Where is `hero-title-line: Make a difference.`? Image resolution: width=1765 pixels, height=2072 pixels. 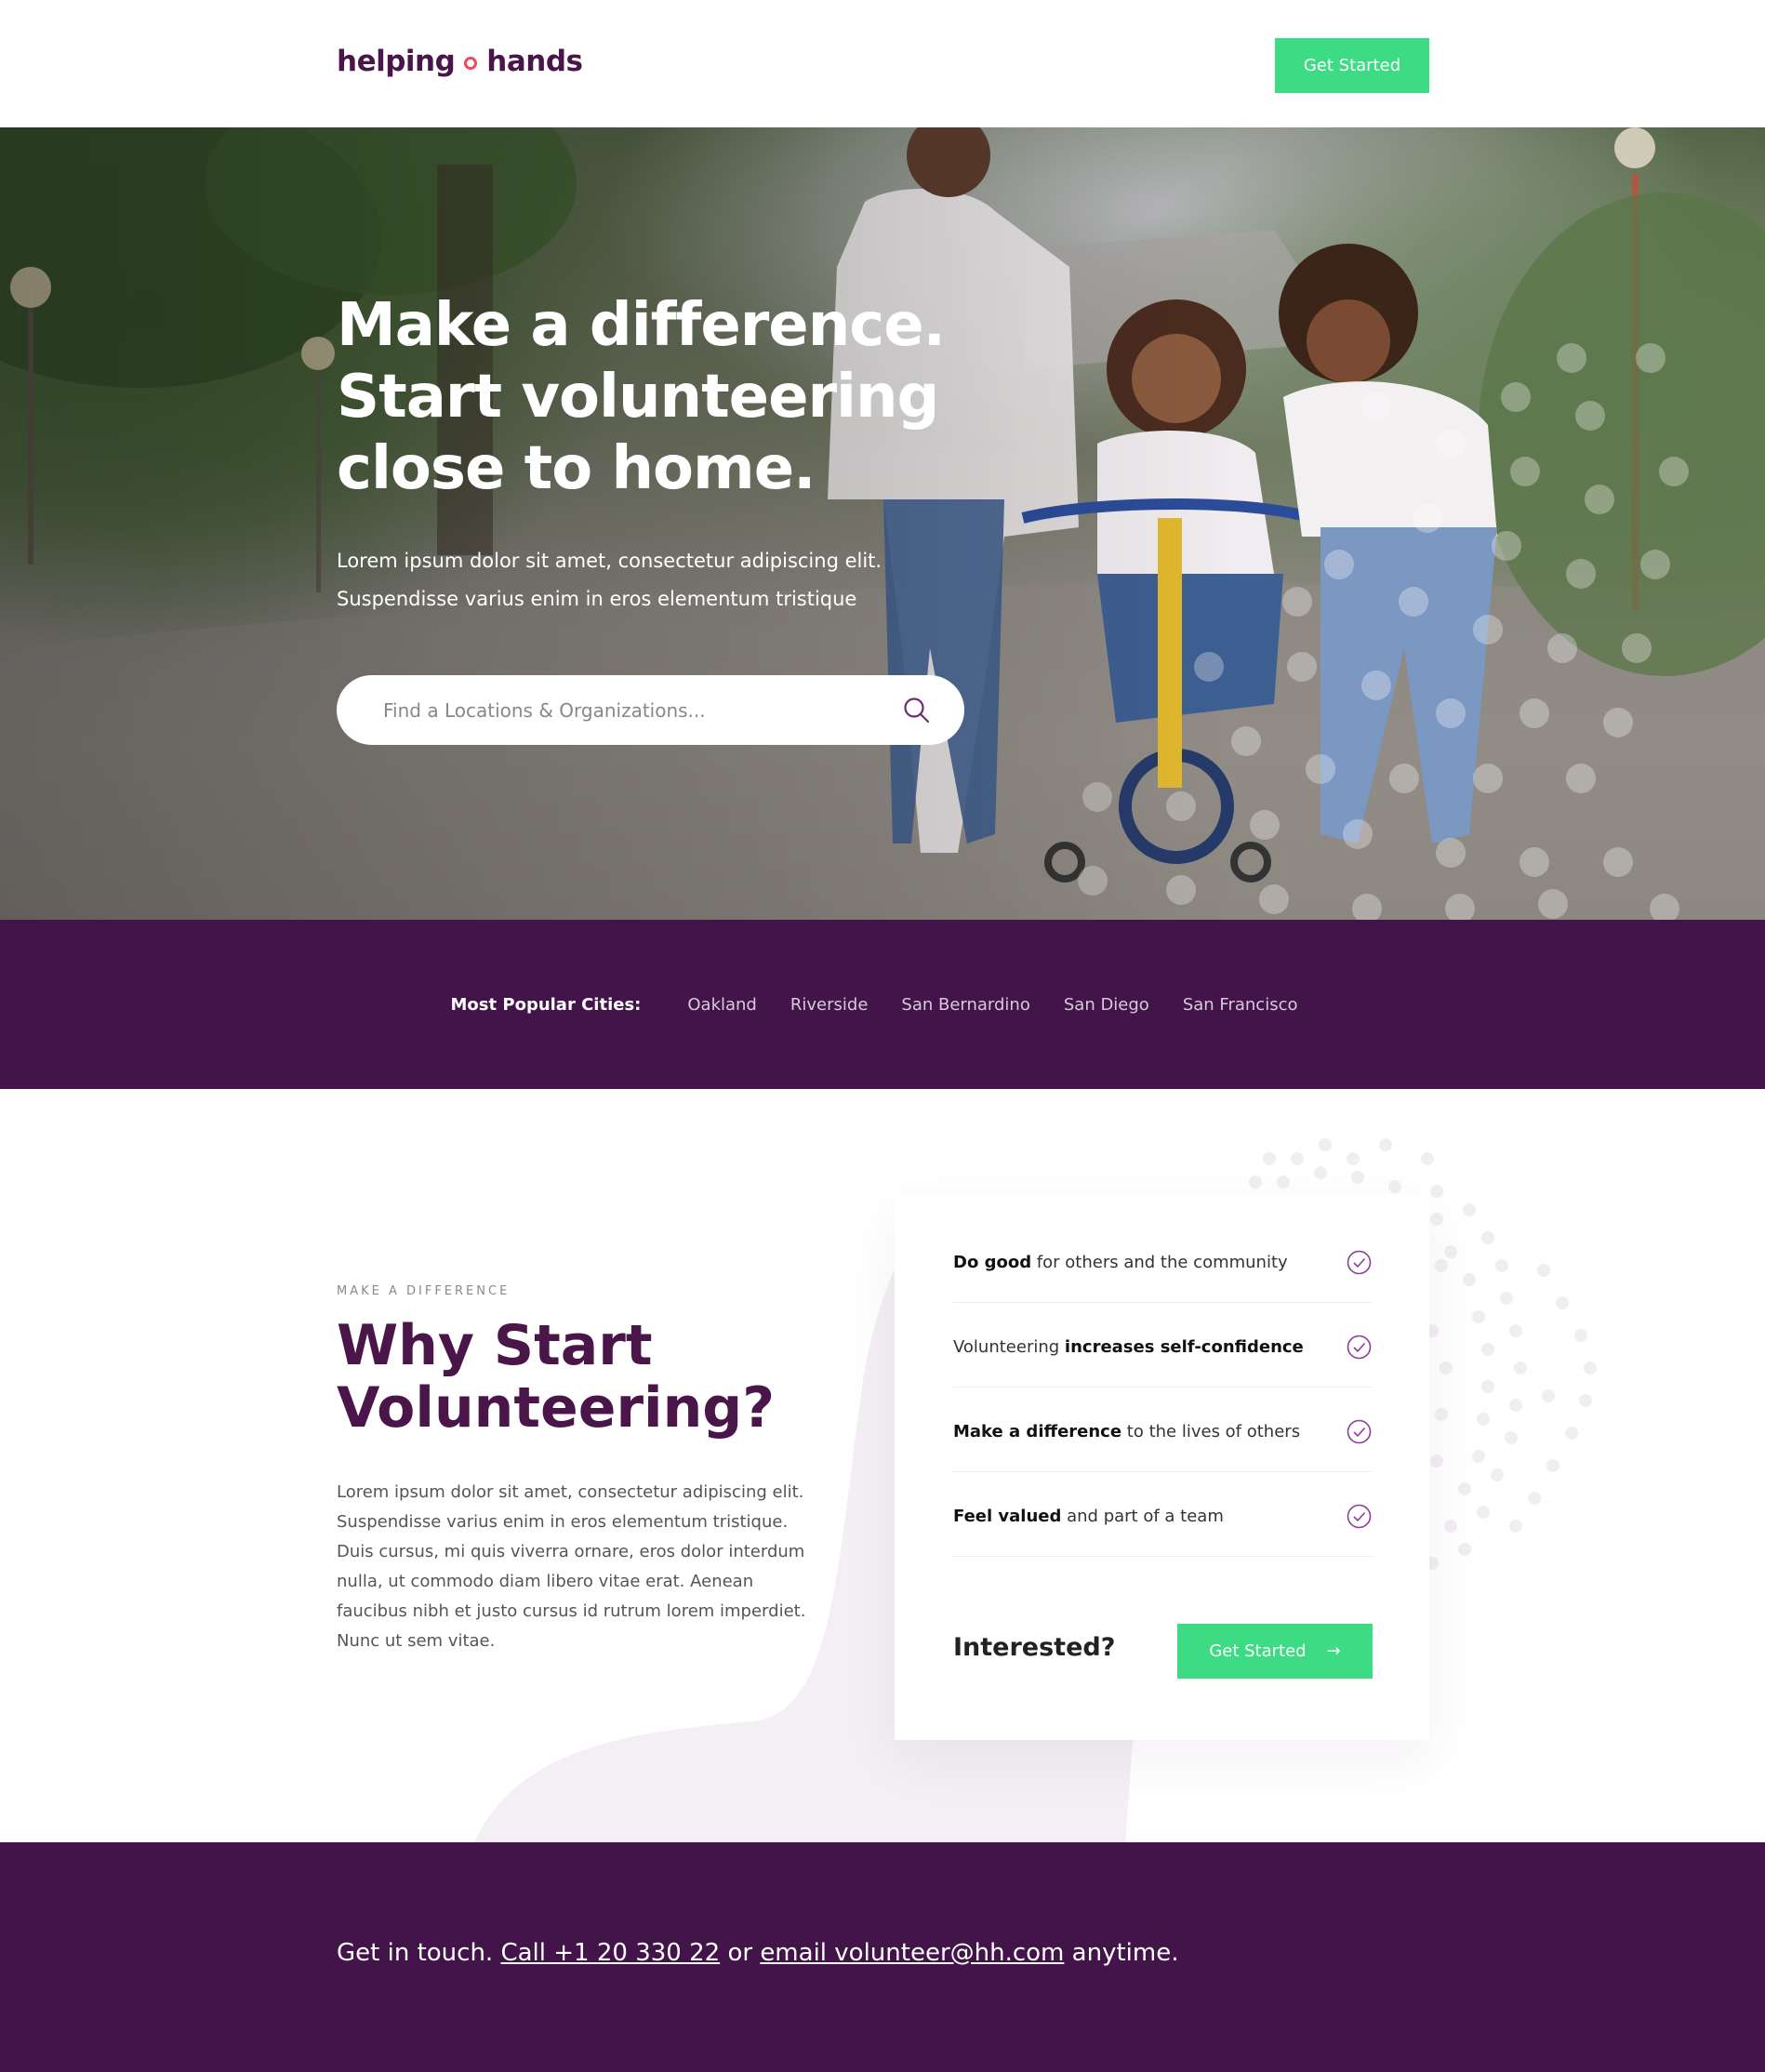 hero-title-line: Make a difference. is located at coordinates (641, 326).